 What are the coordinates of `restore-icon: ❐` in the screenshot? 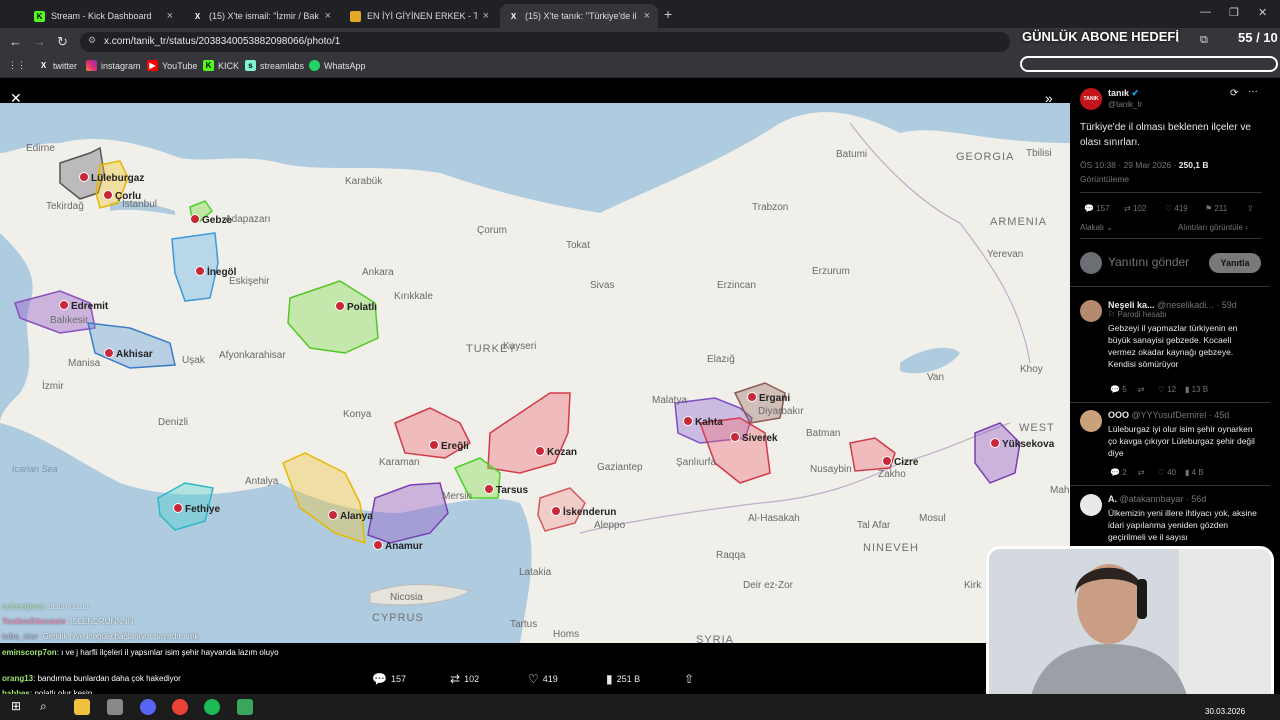 It's located at (1234, 12).